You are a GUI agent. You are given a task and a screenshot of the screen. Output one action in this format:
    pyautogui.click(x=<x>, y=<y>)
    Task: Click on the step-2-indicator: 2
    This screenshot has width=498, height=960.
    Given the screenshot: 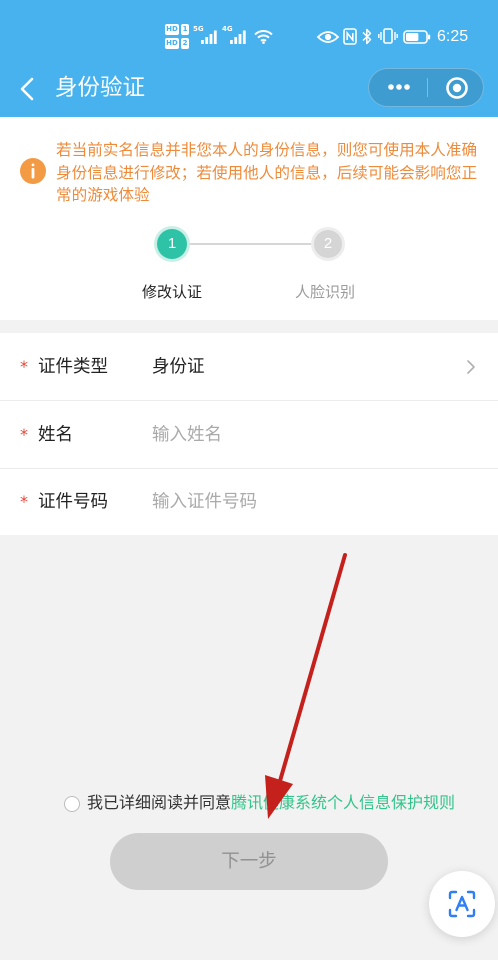 What is the action you would take?
    pyautogui.click(x=328, y=244)
    